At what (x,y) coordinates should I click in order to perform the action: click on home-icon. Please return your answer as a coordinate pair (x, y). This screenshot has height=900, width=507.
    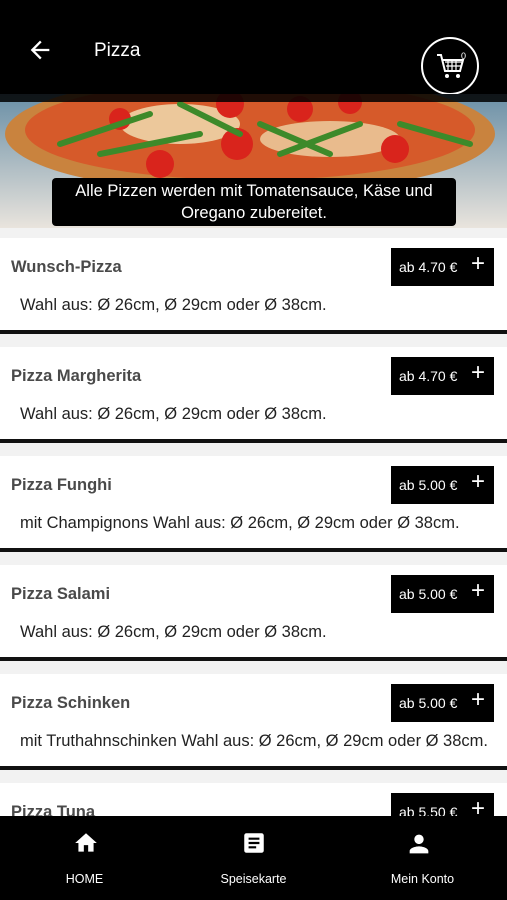
    Looking at the image, I should click on (86, 842).